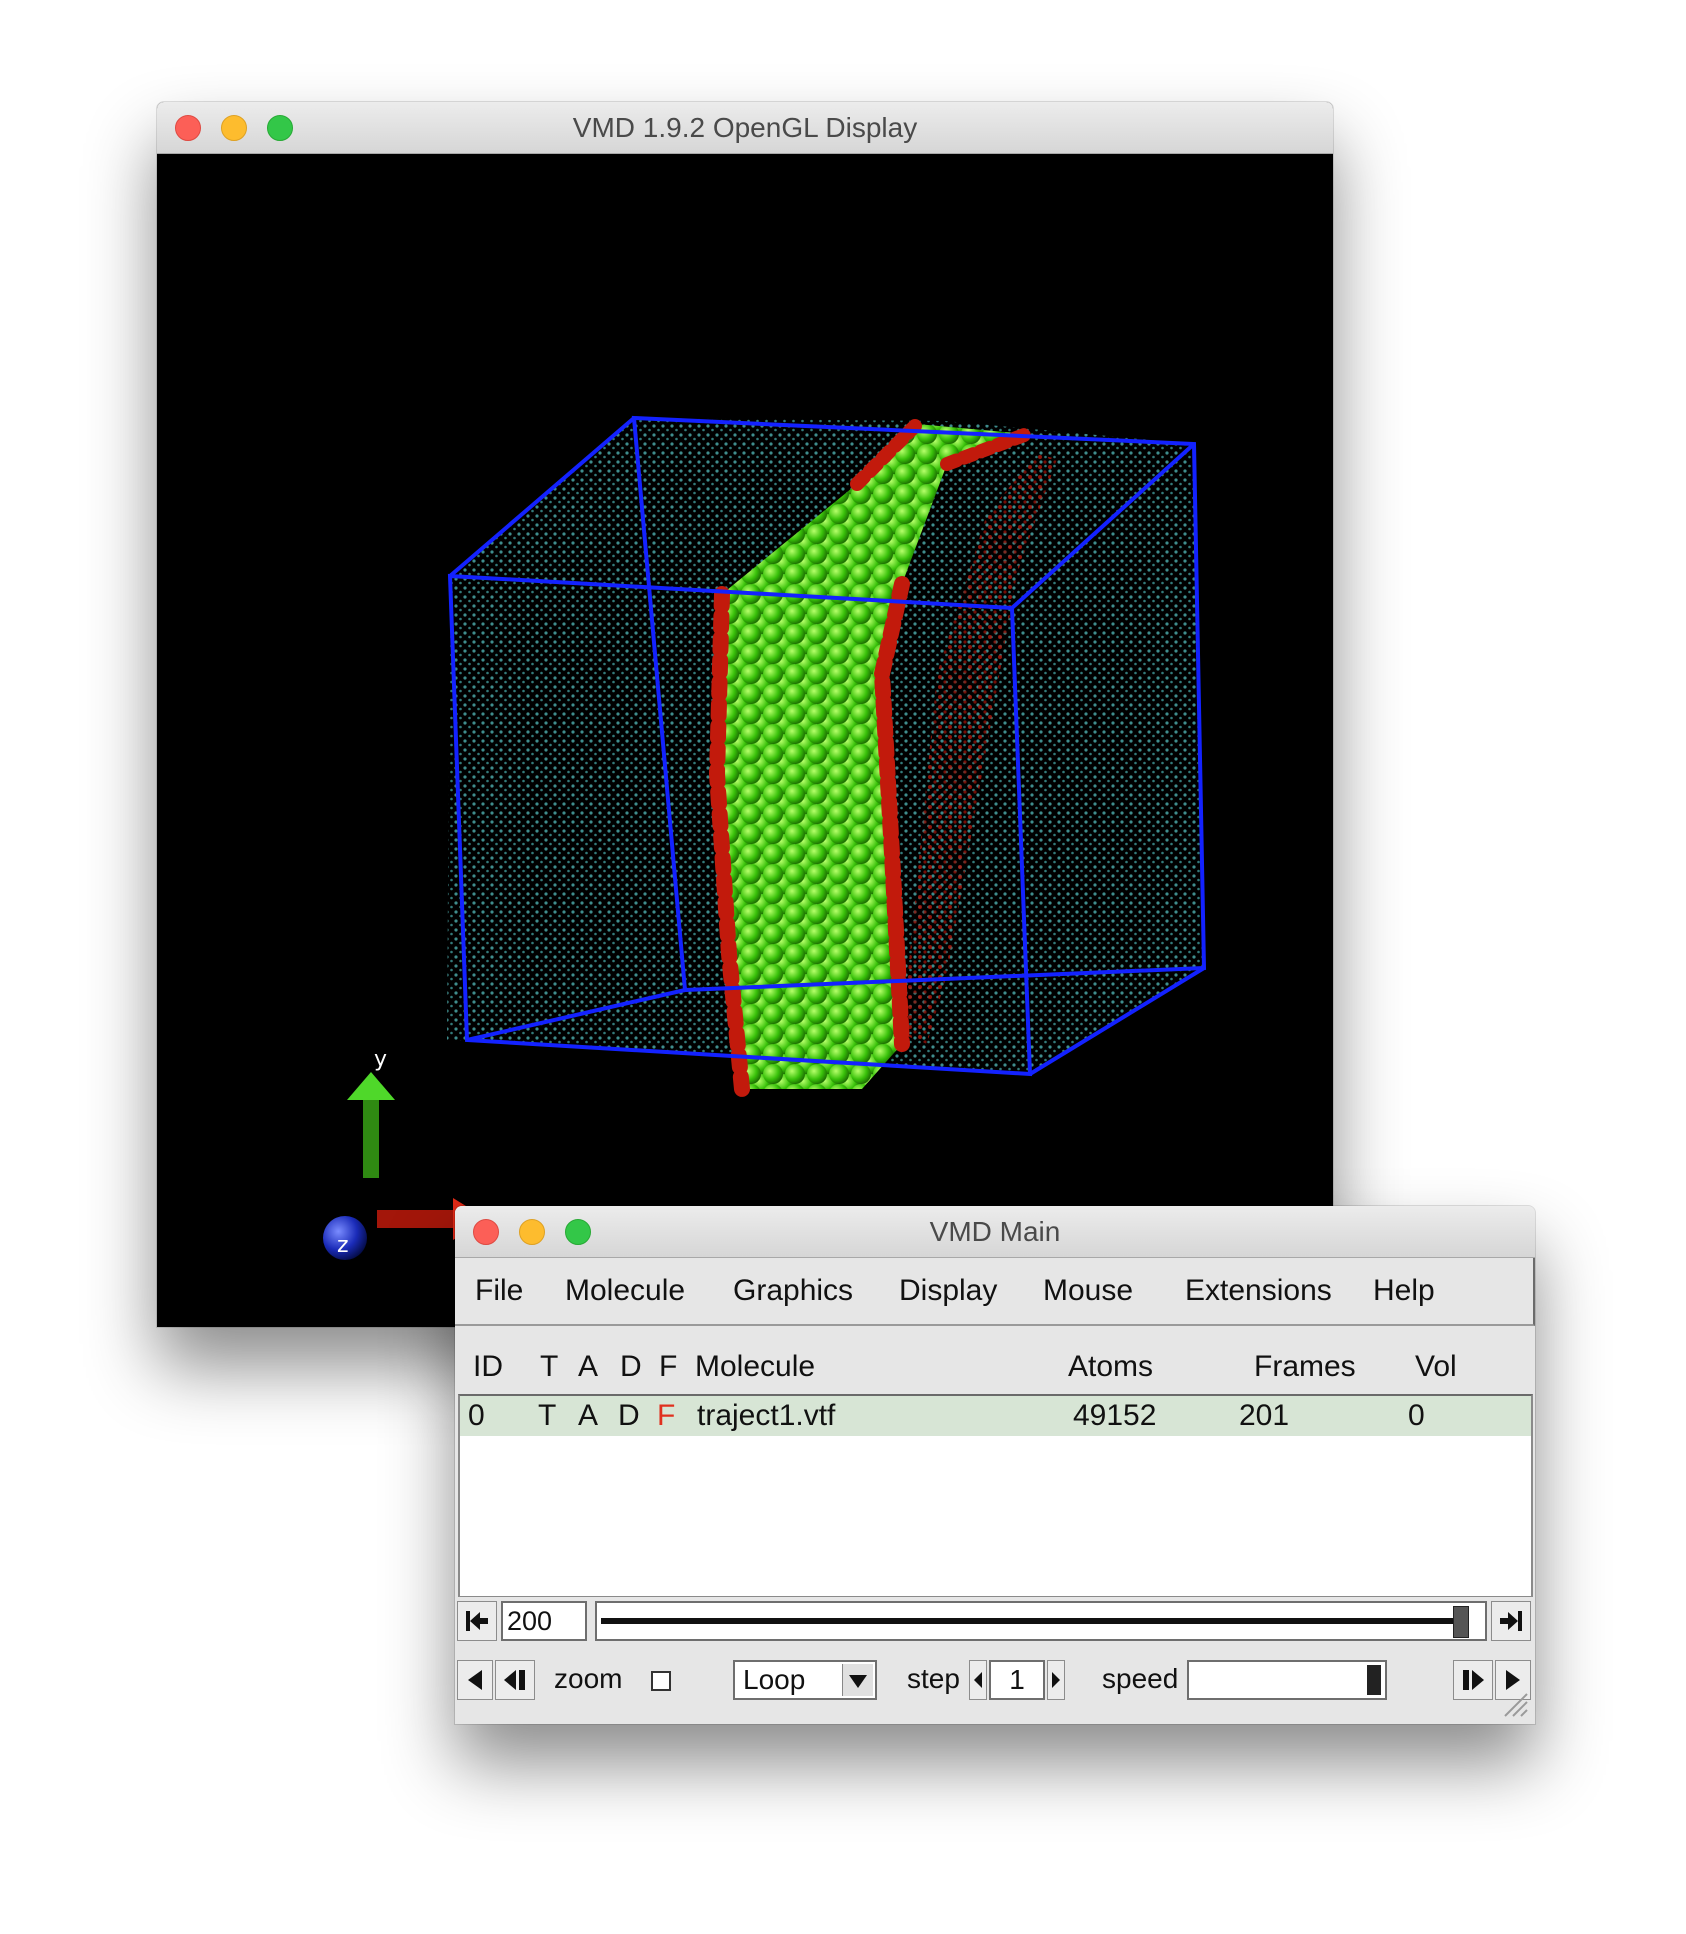 The width and height of the screenshot is (1686, 1934). Describe the element at coordinates (1374, 1680) in the screenshot. I see `speed-slider-thumb` at that location.